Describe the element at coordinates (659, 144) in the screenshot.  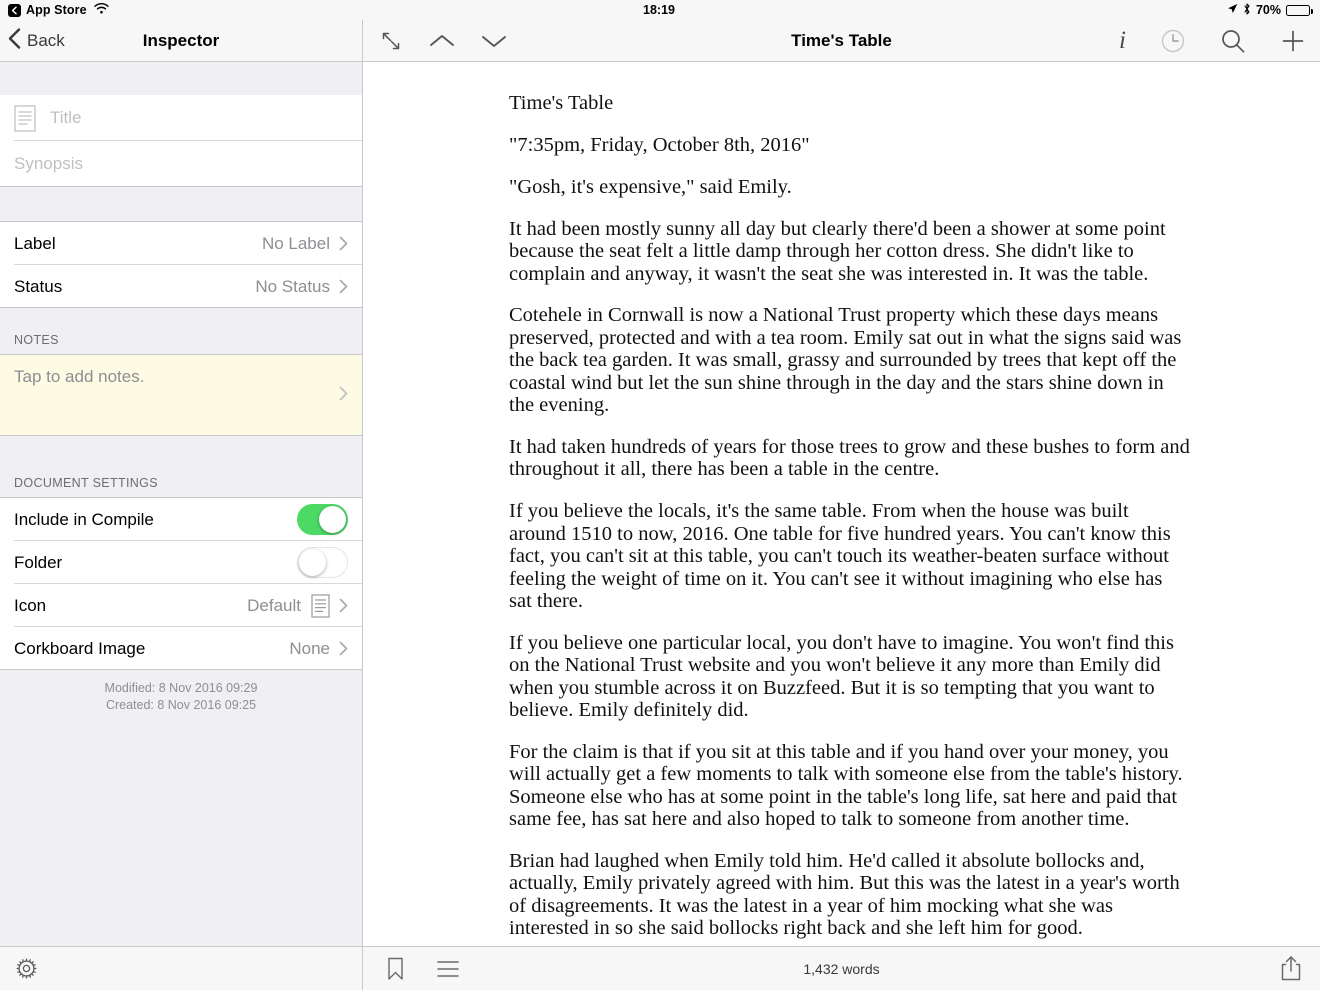
I see `paragraph: "7:35pm, Friday, October 8th, 2016"` at that location.